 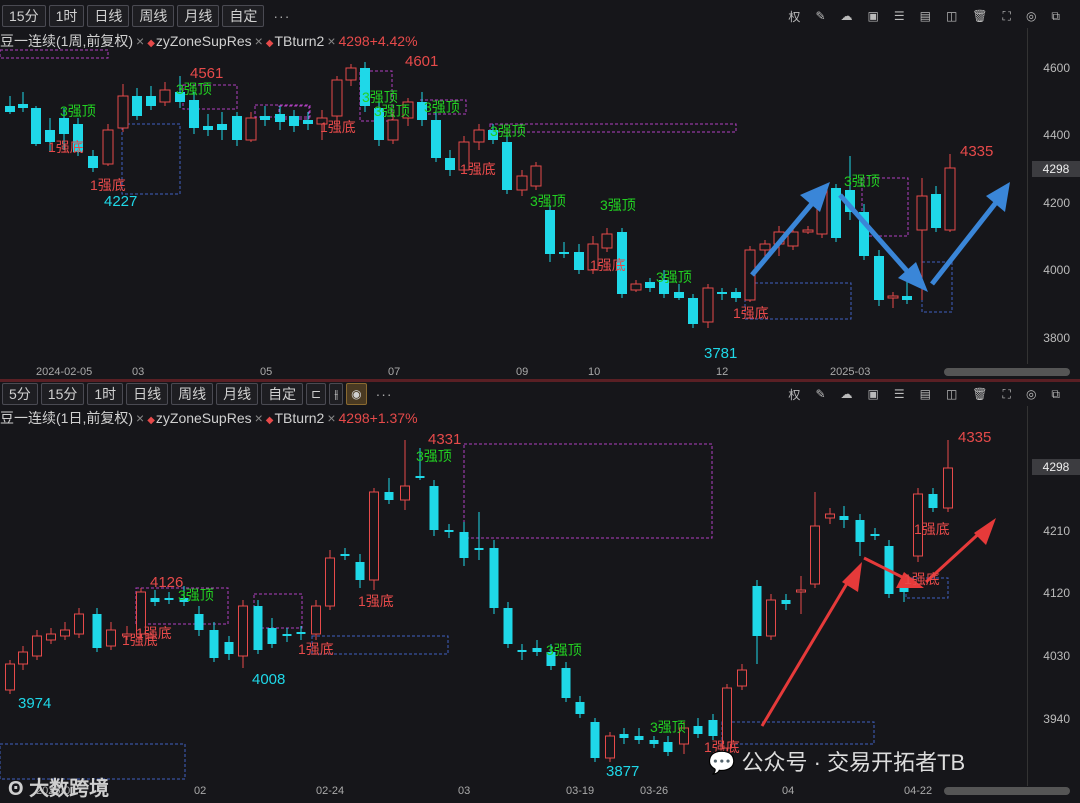 I want to click on wechat-watermark: 💬 公众号 · 交易开拓者TB, so click(x=836, y=761).